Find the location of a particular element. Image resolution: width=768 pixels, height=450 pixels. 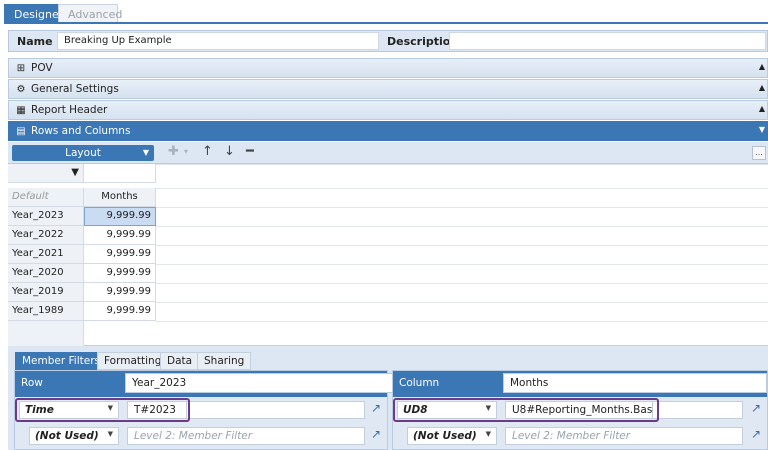

move-up-icon: ↑ is located at coordinates (207, 152).